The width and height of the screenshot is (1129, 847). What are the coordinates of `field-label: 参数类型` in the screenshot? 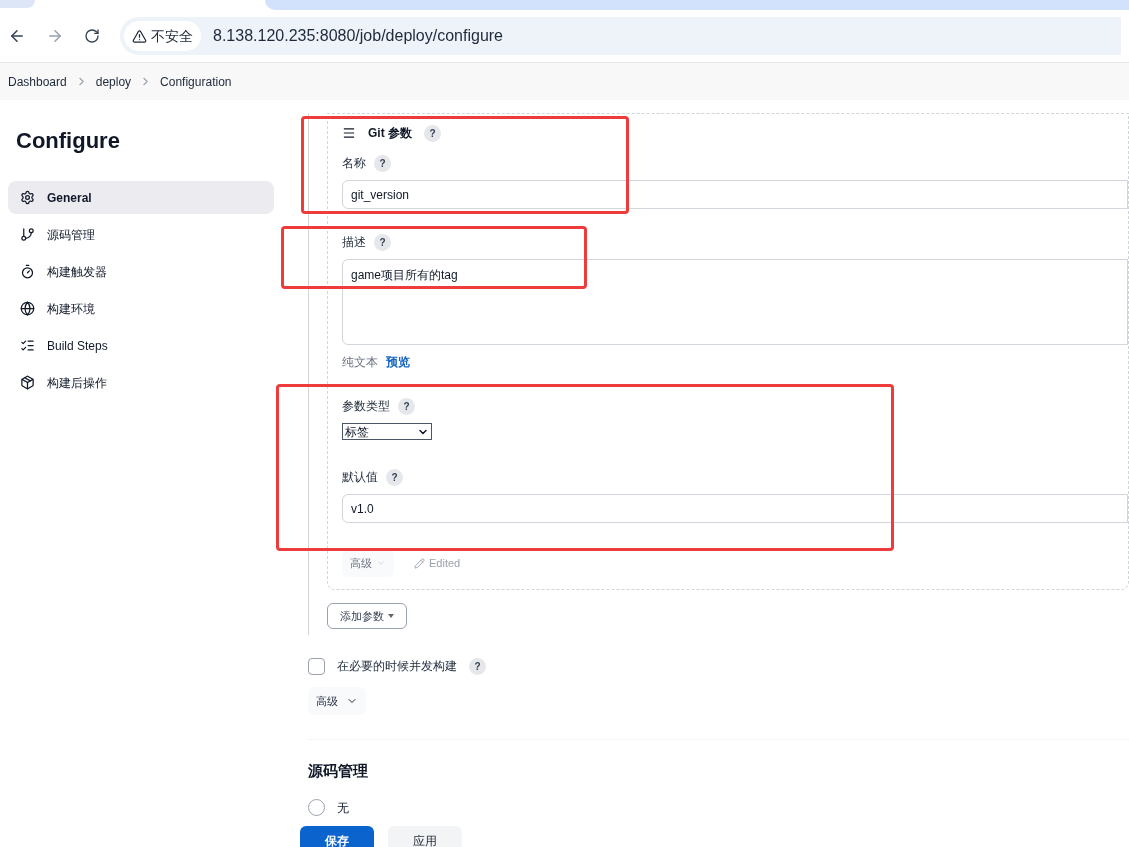 It's located at (366, 406).